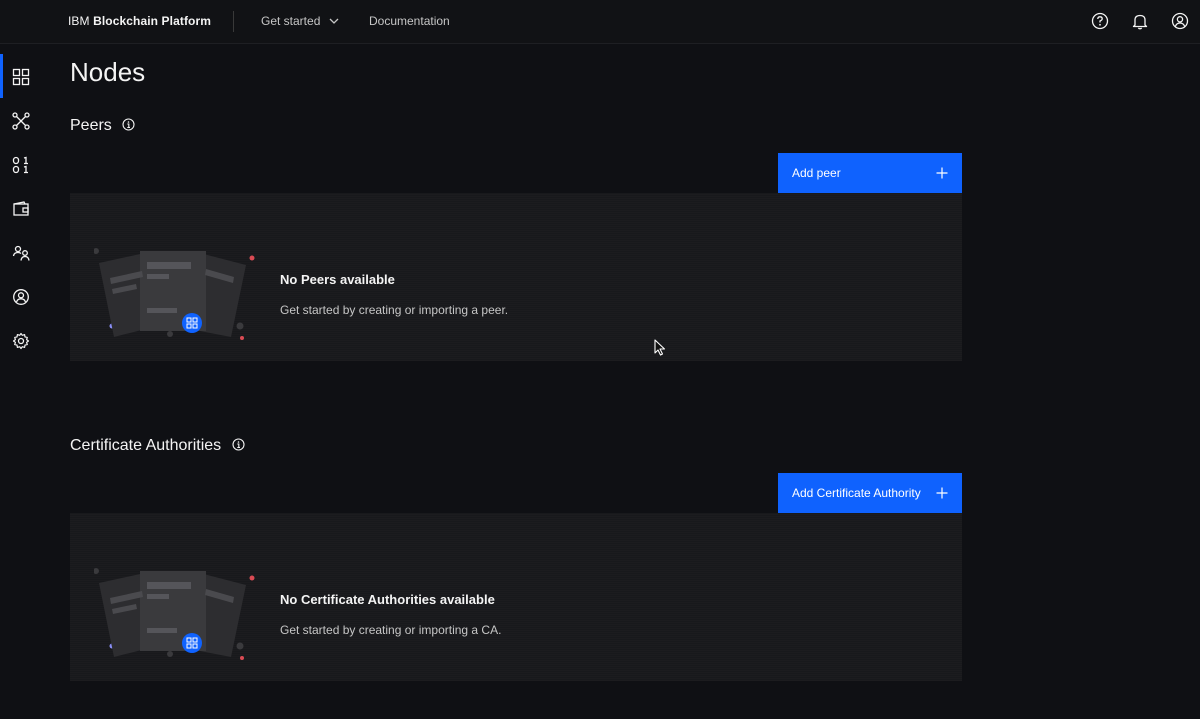 This screenshot has height=719, width=1200. I want to click on add-peer-button: Add peer, so click(870, 173).